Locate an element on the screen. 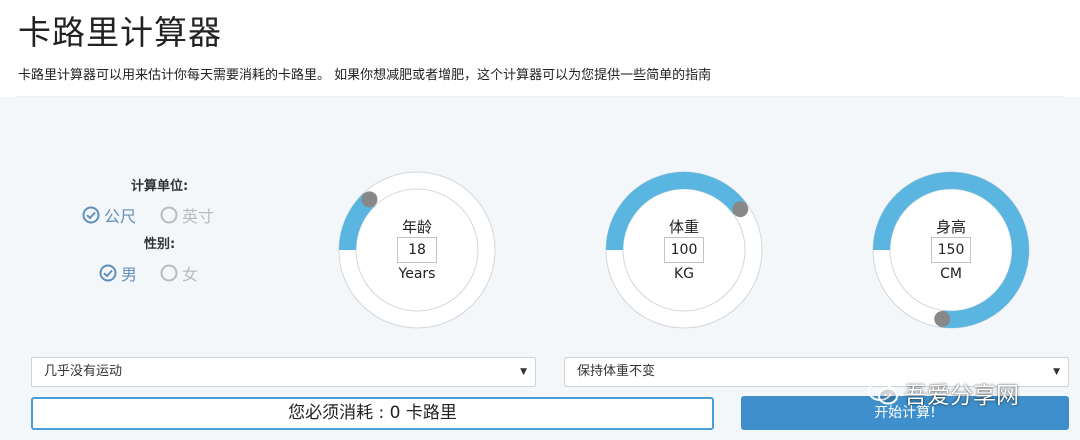  weight-input is located at coordinates (684, 250).